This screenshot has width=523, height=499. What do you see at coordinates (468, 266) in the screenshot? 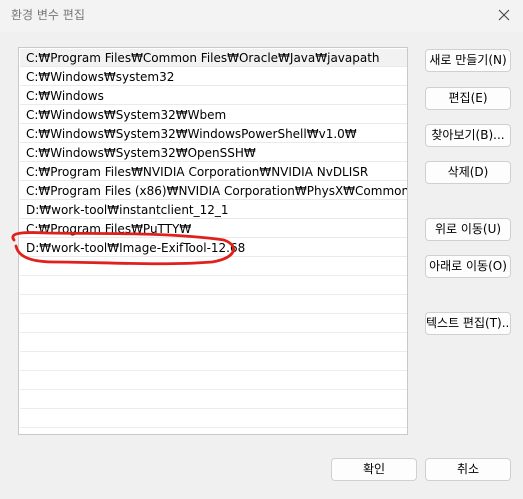
I see `move-down-button: 아래로 이동(O)` at bounding box center [468, 266].